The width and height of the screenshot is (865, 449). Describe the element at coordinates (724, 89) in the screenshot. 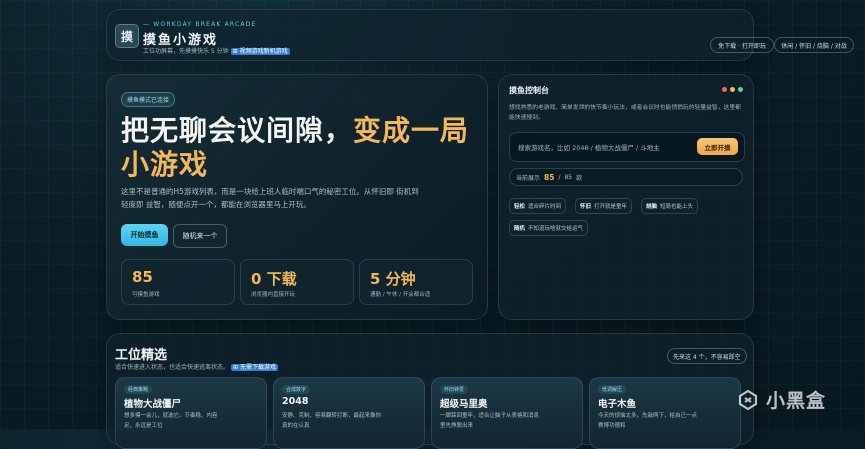

I see `red-dot-icon` at that location.